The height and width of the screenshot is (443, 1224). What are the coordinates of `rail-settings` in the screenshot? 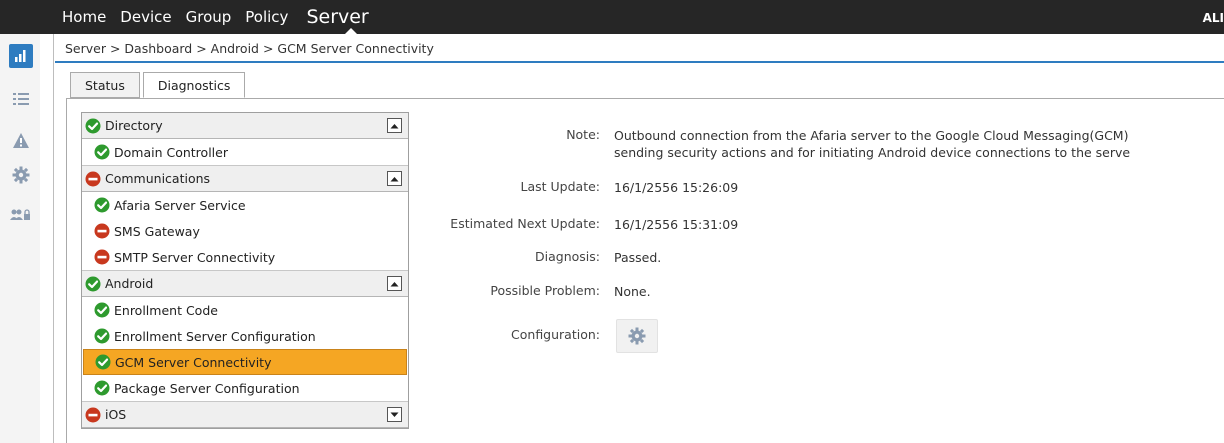 It's located at (21, 175).